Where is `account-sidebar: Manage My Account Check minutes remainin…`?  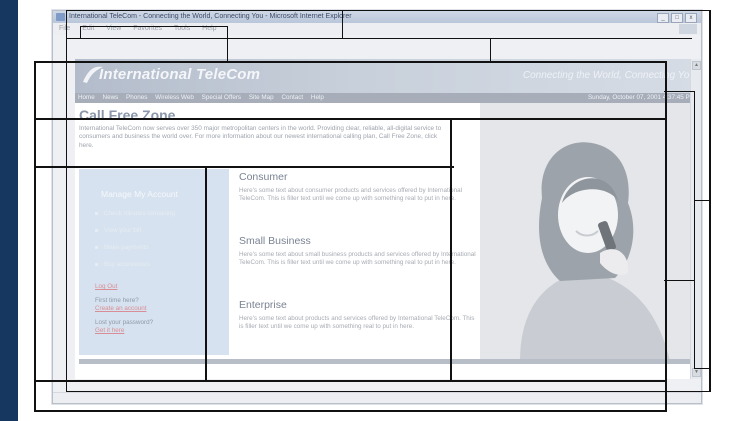 account-sidebar: Manage My Account Check minutes remainin… is located at coordinates (154, 262).